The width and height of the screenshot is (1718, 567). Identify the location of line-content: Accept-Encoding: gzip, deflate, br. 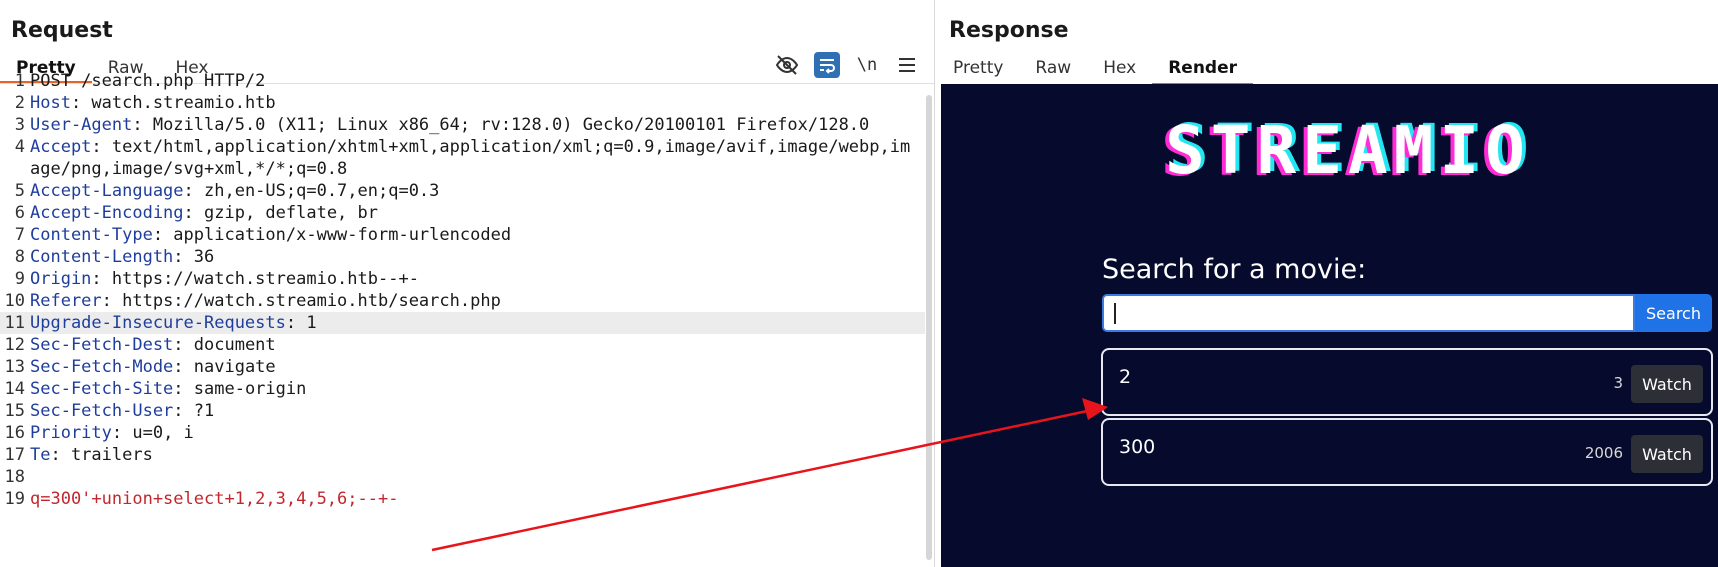
(475, 213).